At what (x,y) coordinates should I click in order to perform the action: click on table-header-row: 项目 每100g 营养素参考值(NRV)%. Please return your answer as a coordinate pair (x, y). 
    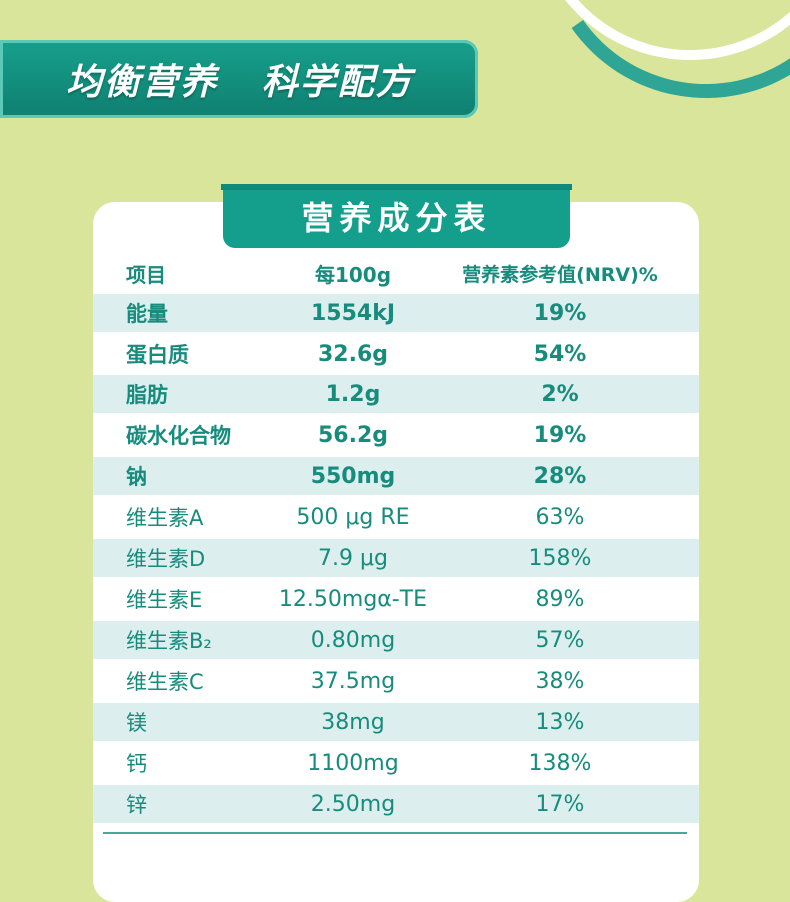
    Looking at the image, I should click on (396, 273).